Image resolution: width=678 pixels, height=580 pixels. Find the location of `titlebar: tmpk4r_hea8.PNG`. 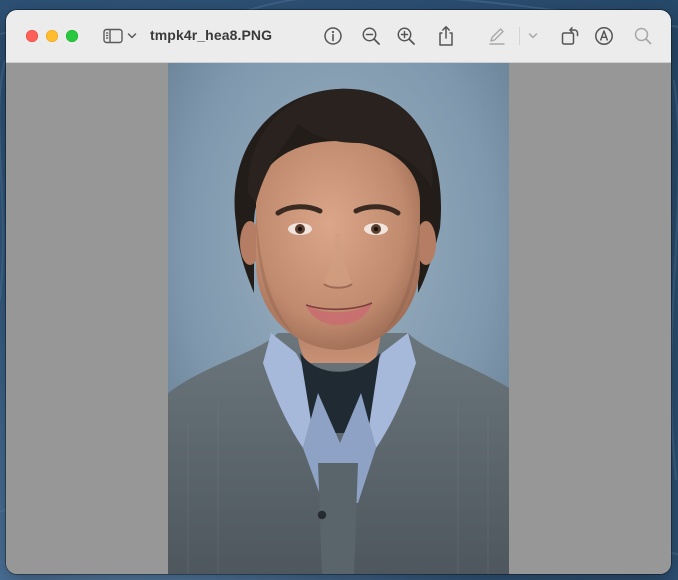

titlebar: tmpk4r_hea8.PNG is located at coordinates (338, 36).